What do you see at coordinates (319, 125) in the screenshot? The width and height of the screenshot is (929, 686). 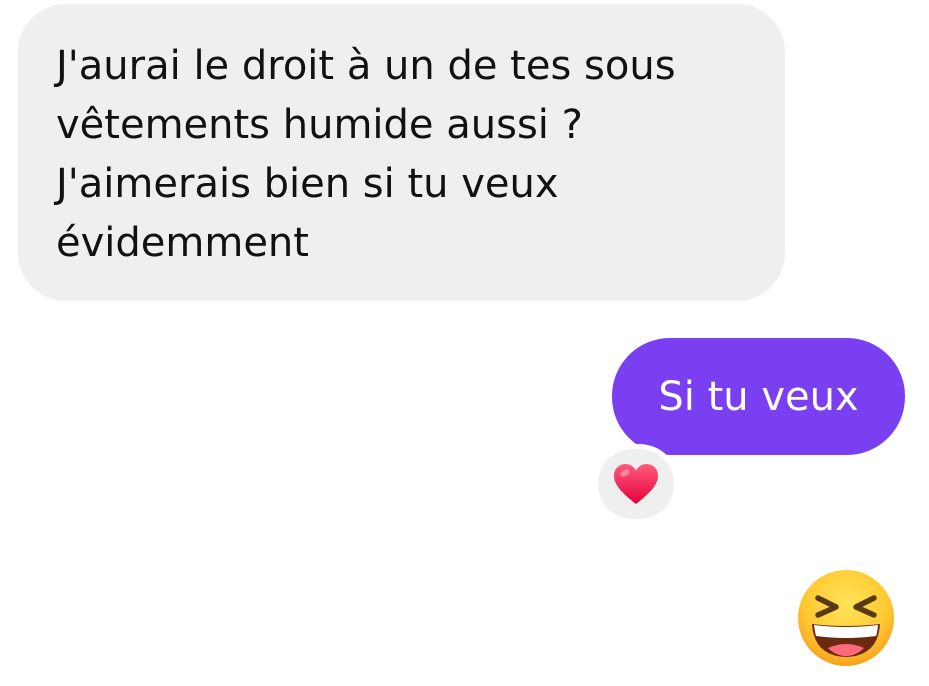 I see `received-message-line: vêtements humide aussi ?` at bounding box center [319, 125].